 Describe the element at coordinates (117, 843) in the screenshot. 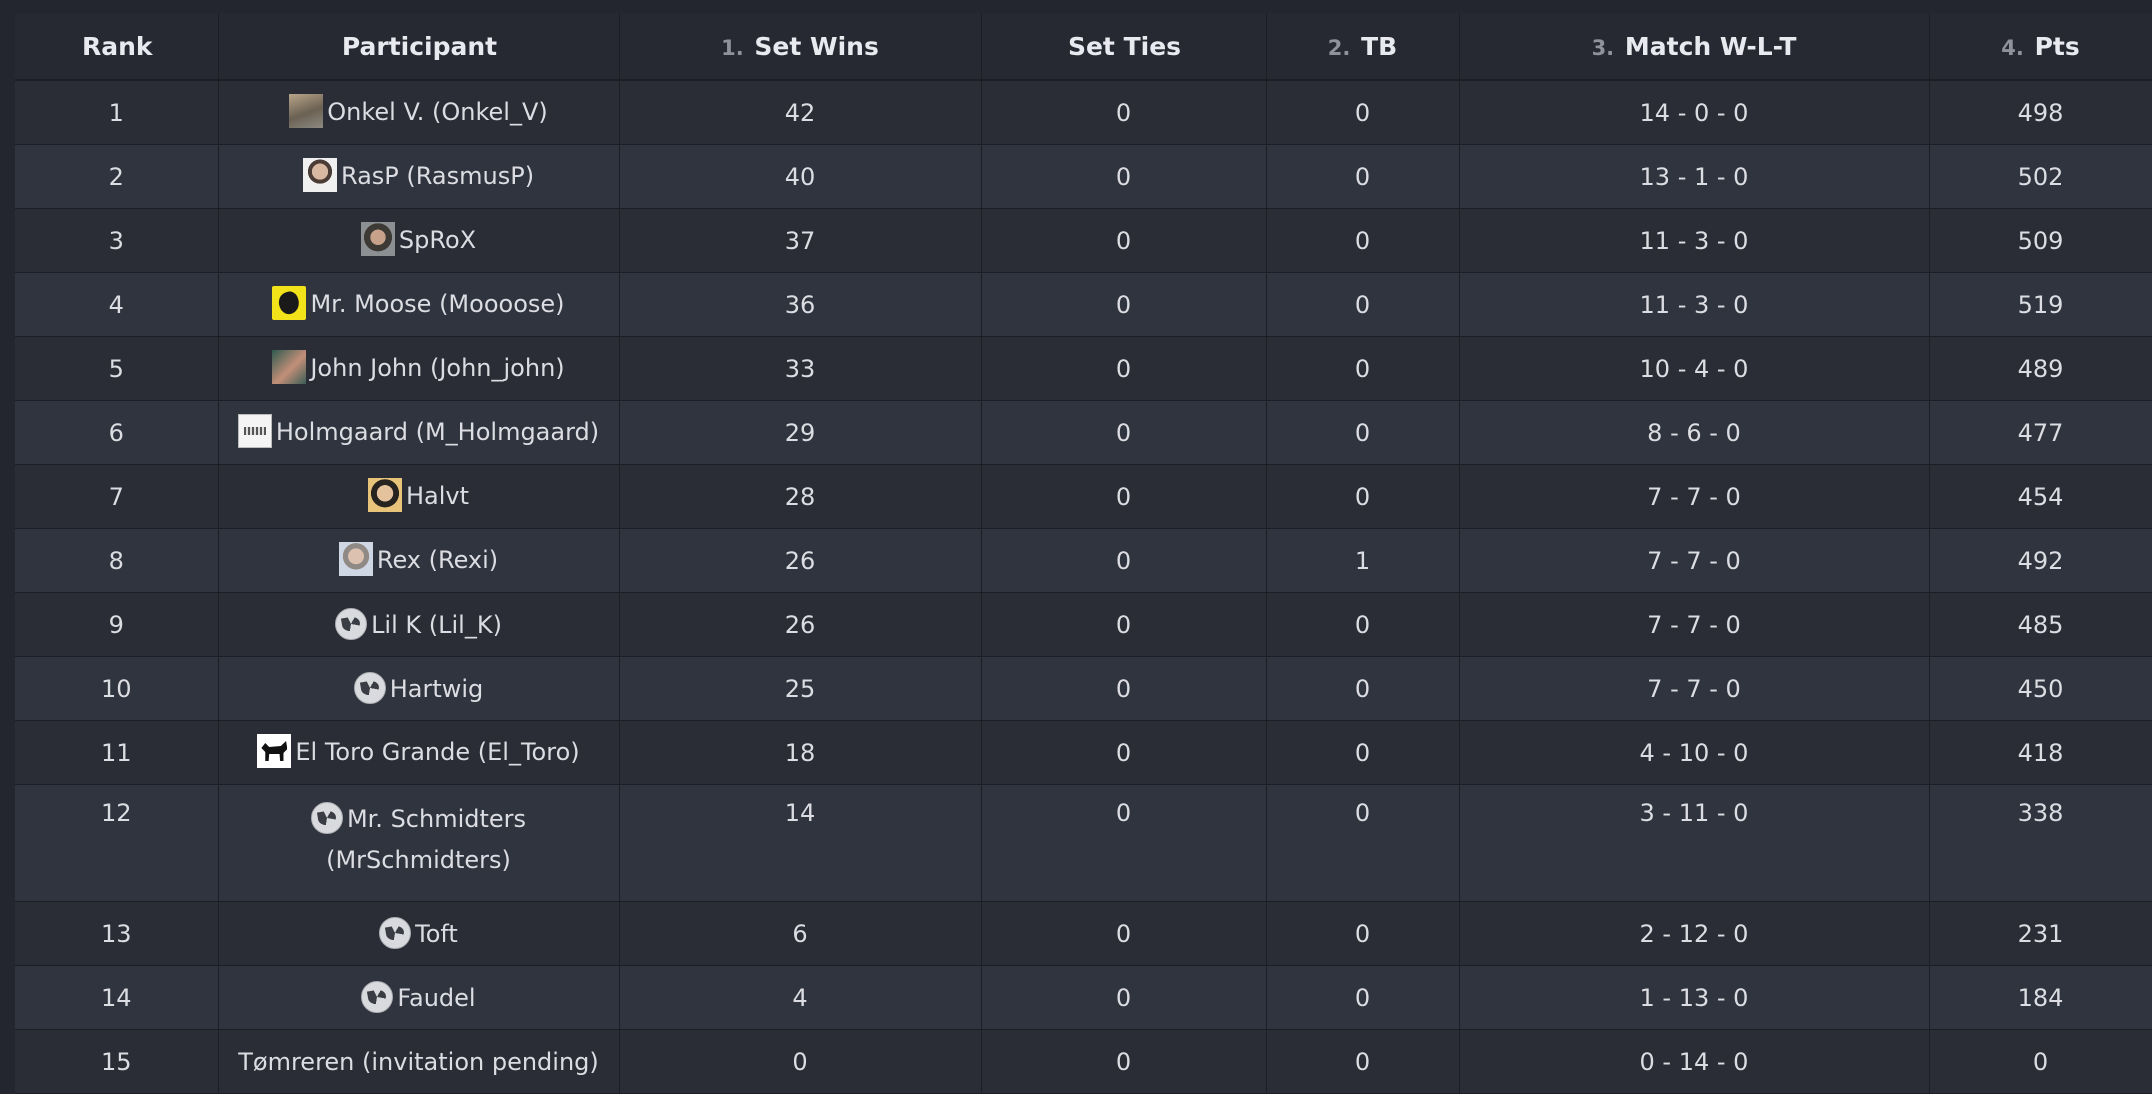

I see `rank-cell: 12` at that location.